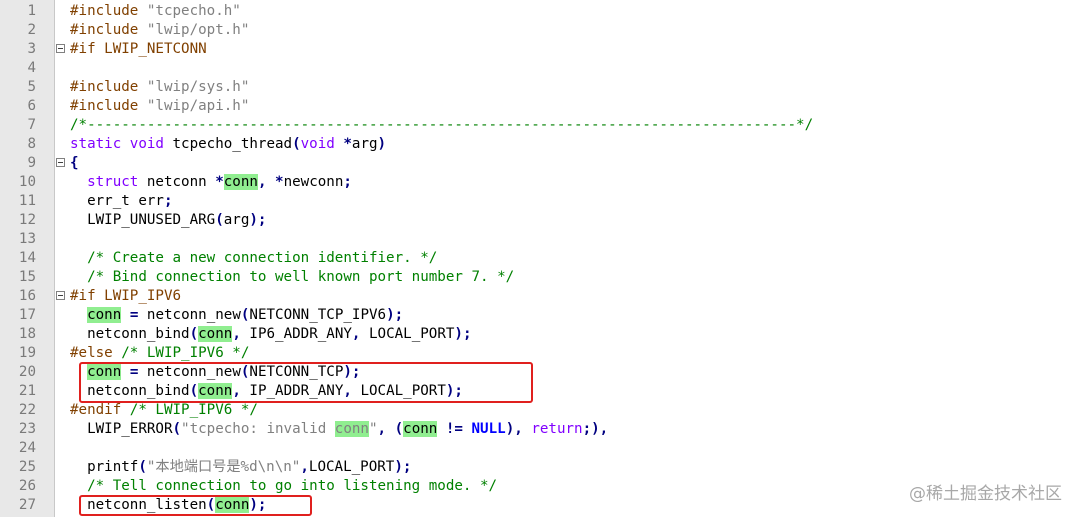 The image size is (1078, 517). What do you see at coordinates (74, 163) in the screenshot?
I see `code-text: {` at bounding box center [74, 163].